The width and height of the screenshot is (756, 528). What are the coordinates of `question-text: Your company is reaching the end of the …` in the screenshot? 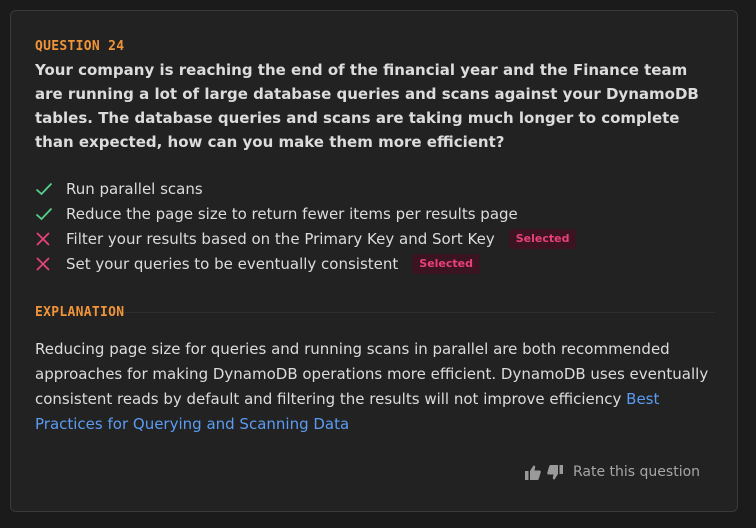 It's located at (367, 106).